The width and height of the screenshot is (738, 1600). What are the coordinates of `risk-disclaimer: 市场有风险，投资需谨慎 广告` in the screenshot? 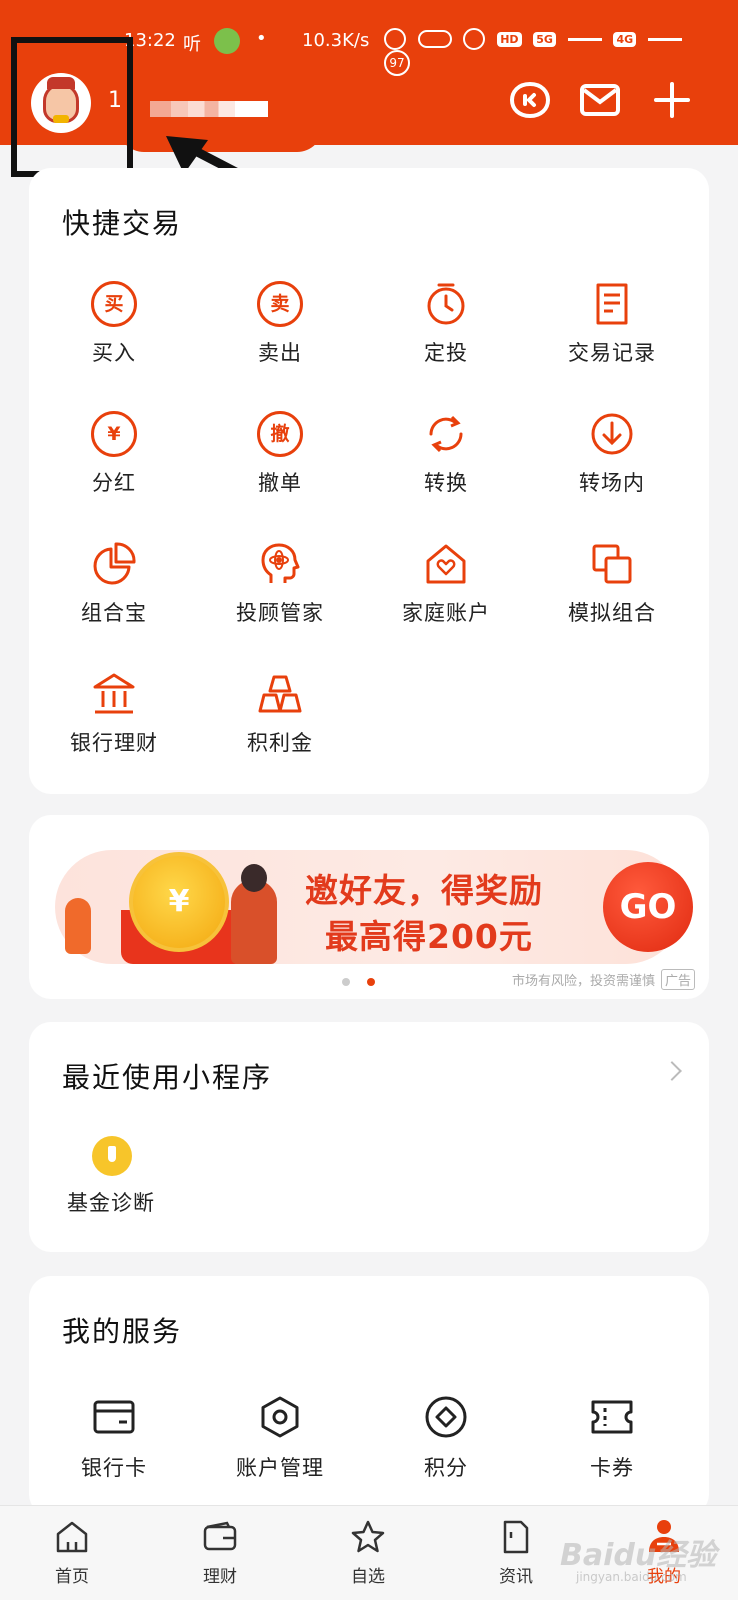 It's located at (603, 979).